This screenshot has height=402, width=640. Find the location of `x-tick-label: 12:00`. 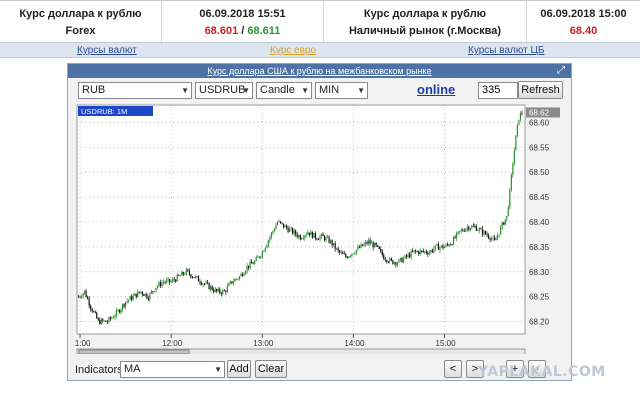

x-tick-label: 12:00 is located at coordinates (172, 343).